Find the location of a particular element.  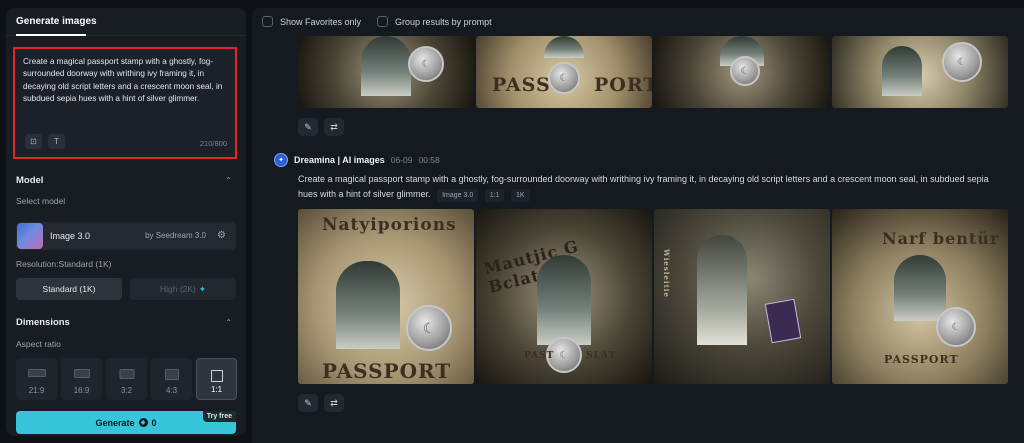

result-image: Mautjic G Bclatre ☾ PAST SLAT is located at coordinates (564, 296).